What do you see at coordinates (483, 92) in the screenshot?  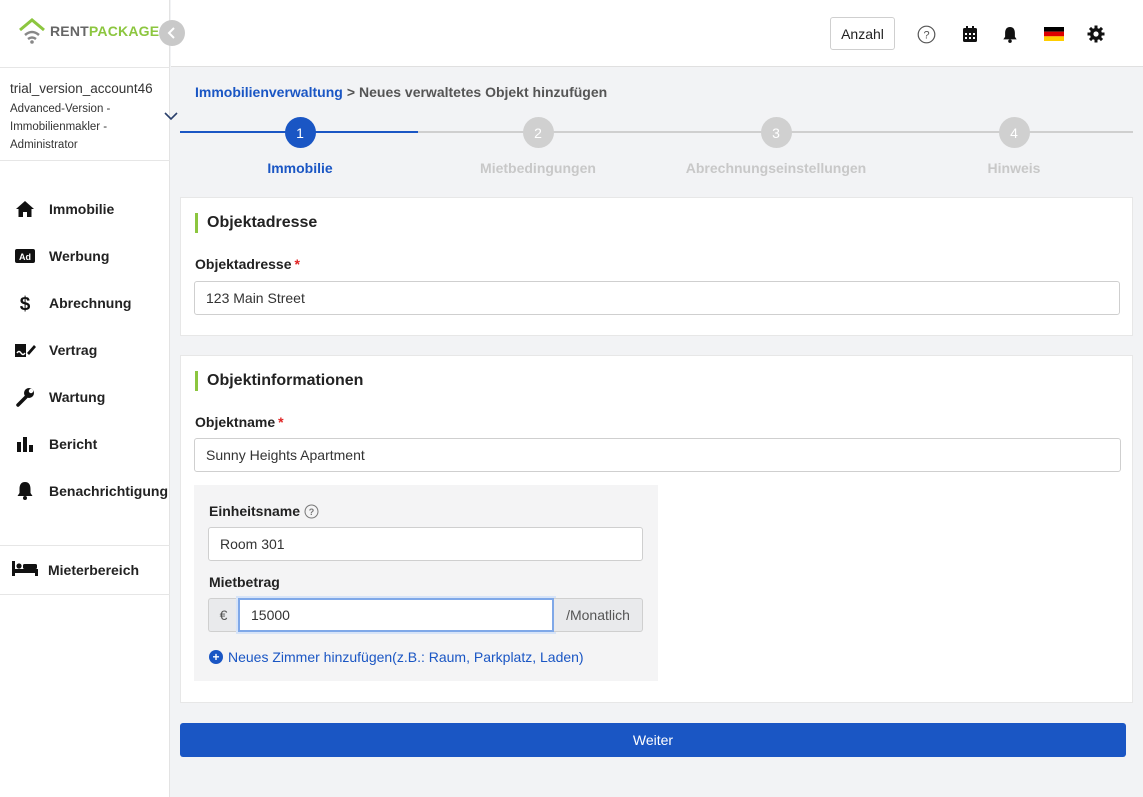 I see `breadcrumb-current: Neues verwaltetes Objekt hinzufügen` at bounding box center [483, 92].